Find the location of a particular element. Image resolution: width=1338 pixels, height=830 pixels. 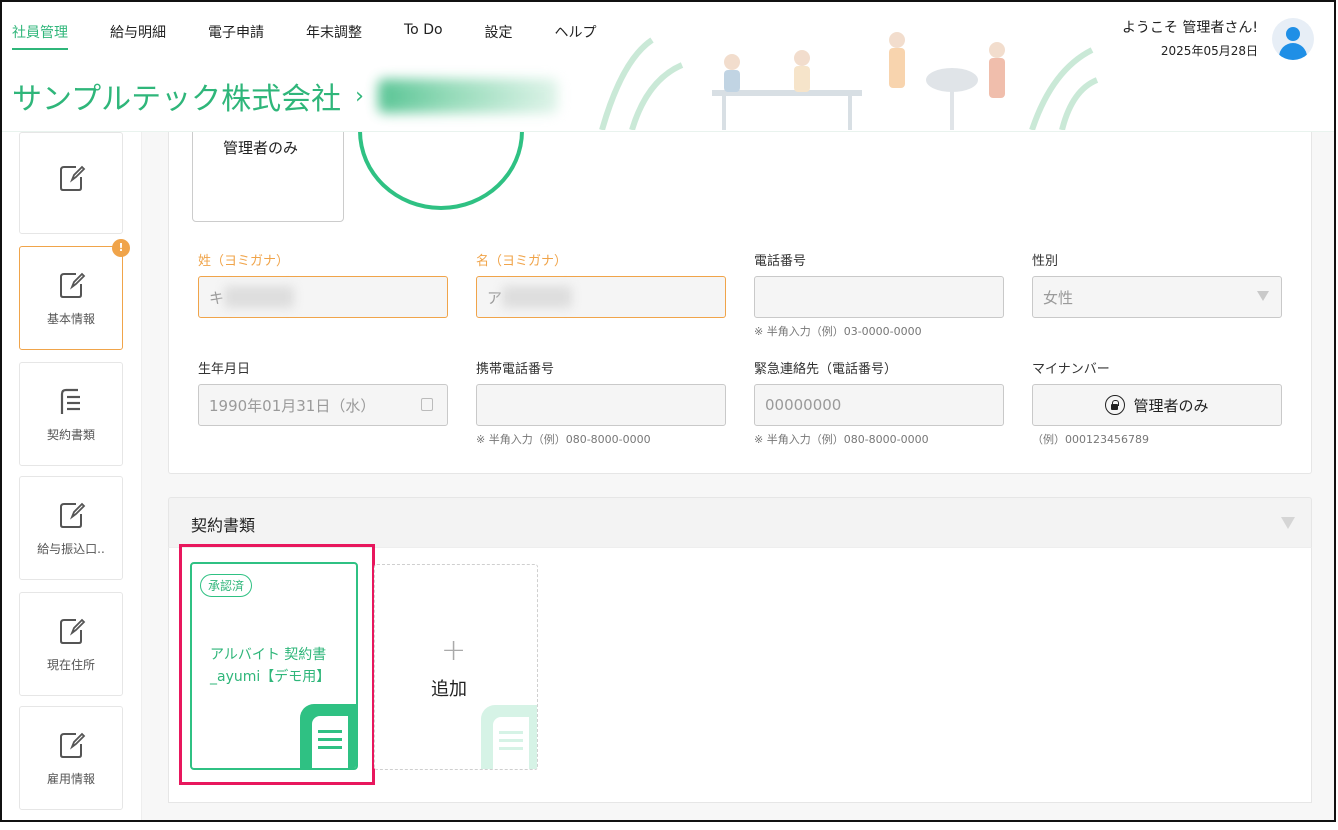

header-illustration is located at coordinates (849, 81).